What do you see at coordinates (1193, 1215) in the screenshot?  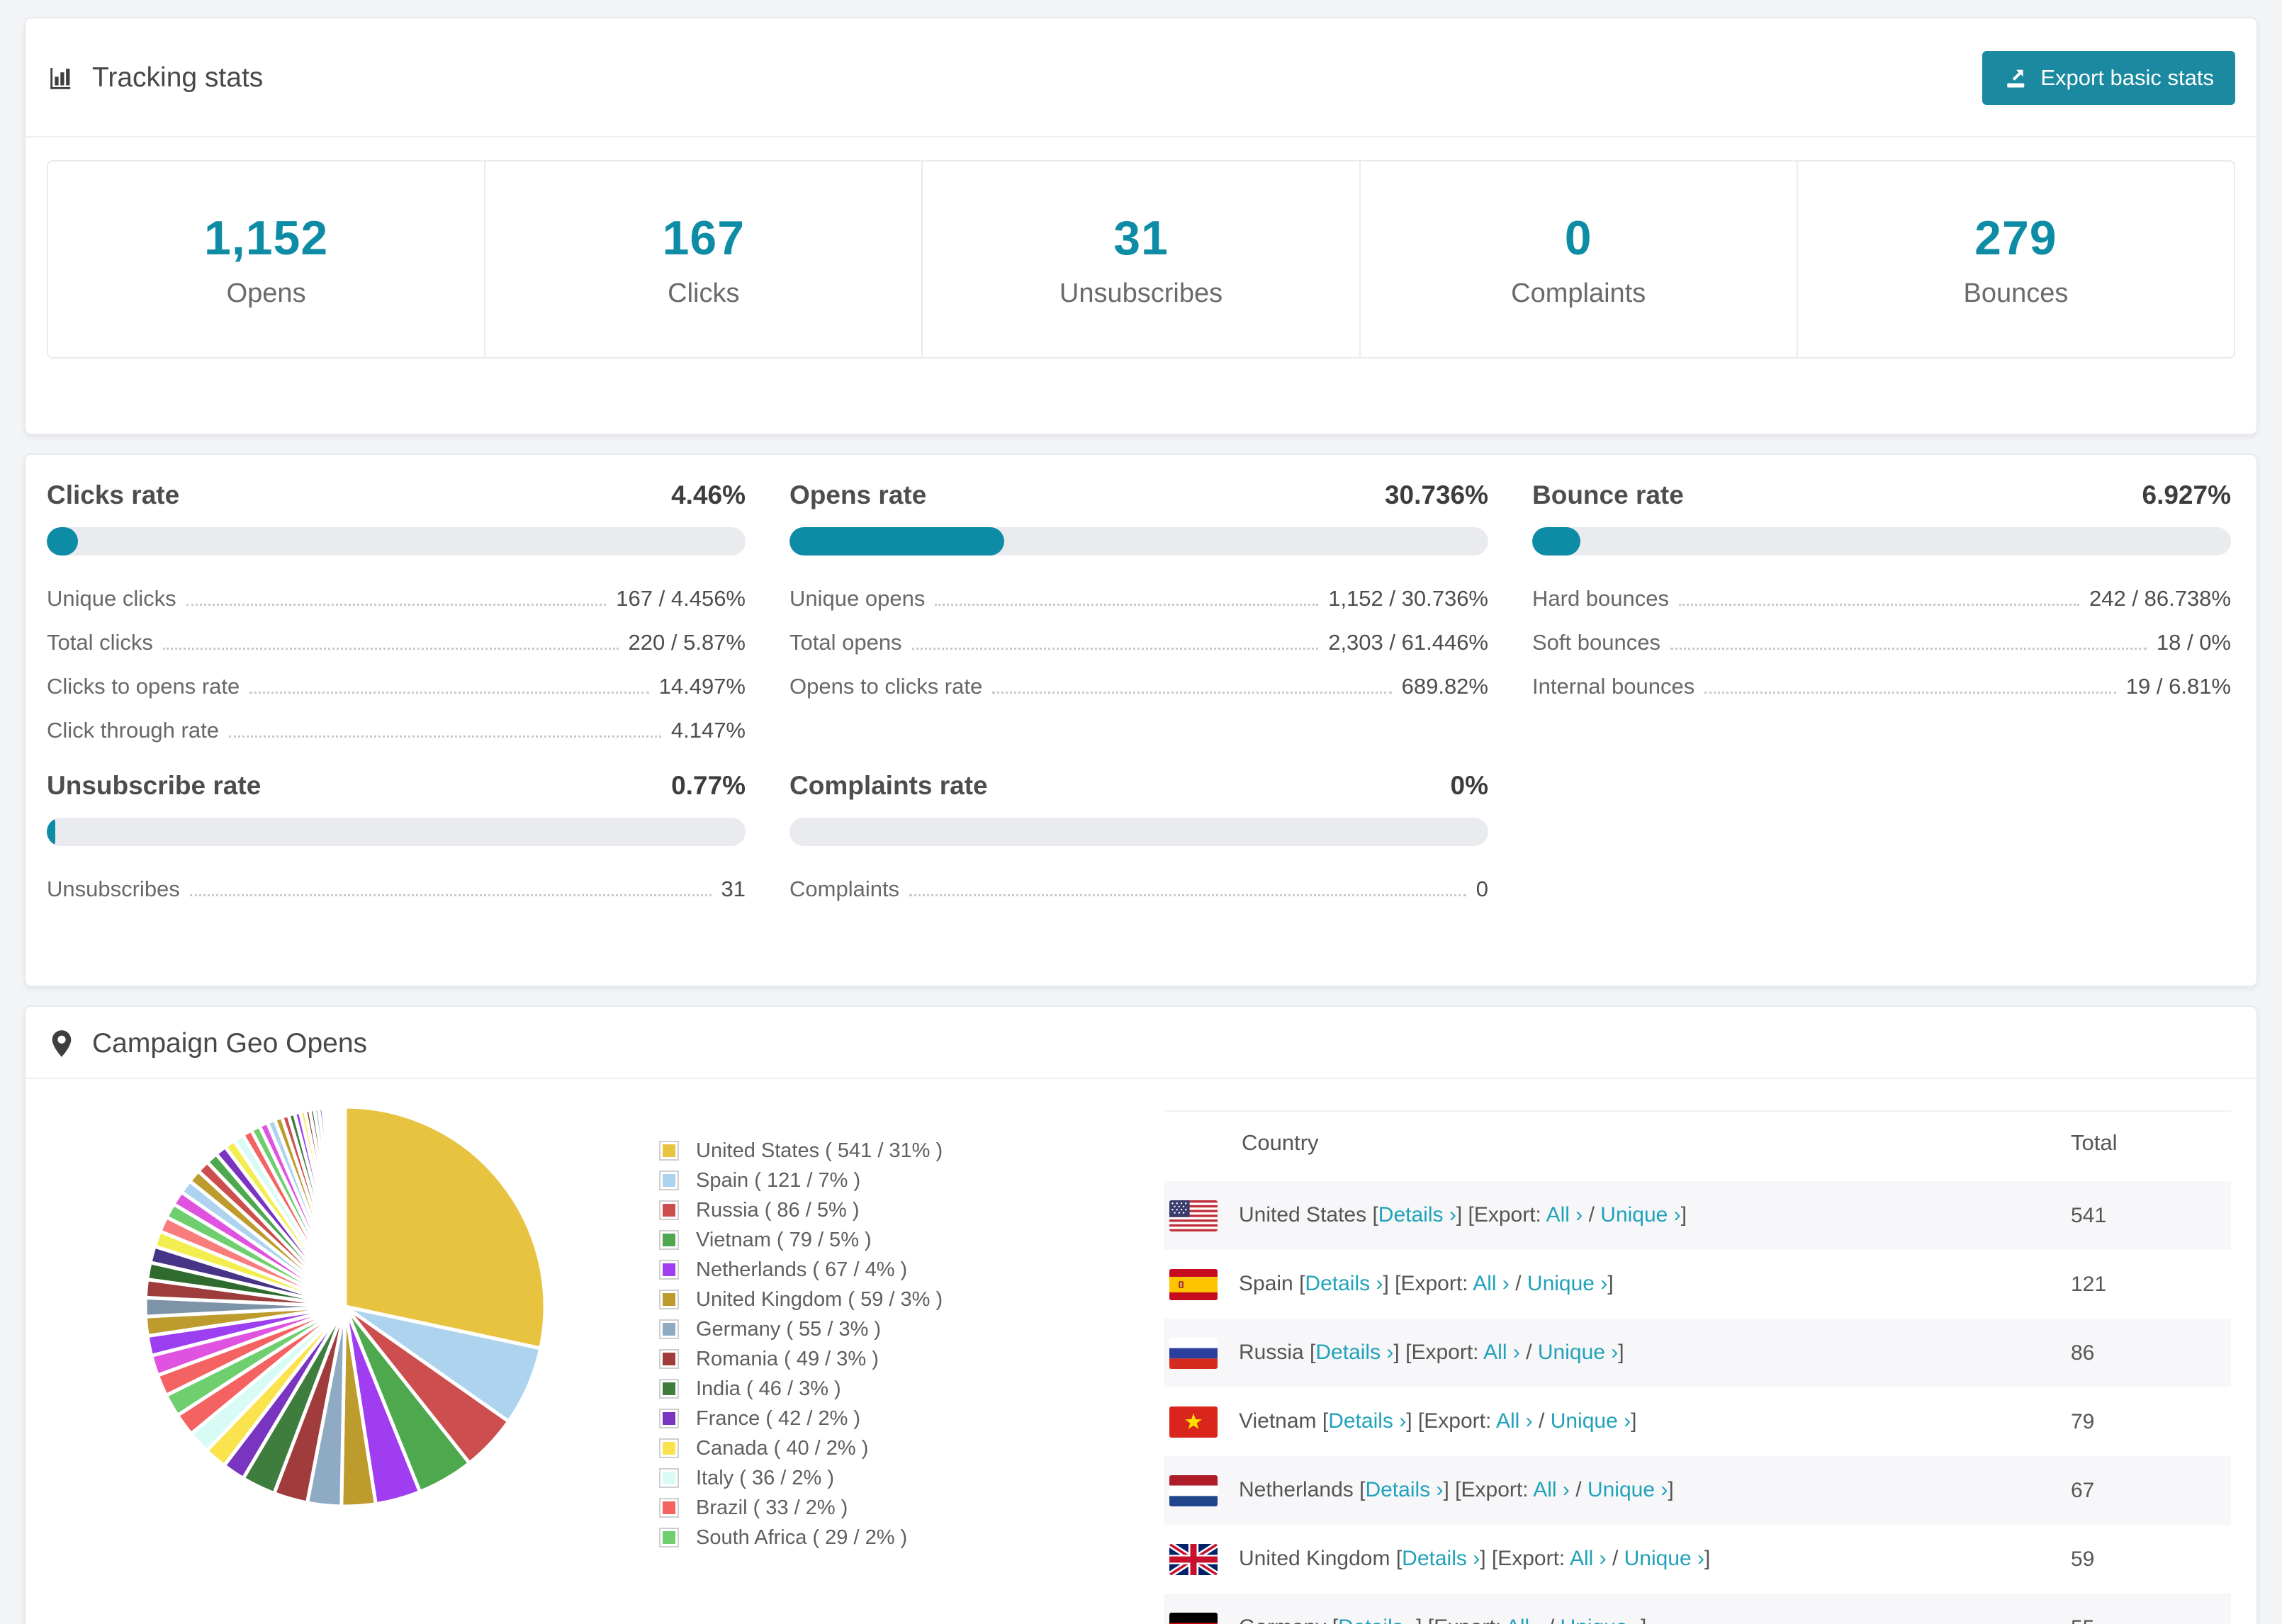 I see `flag-us-icon` at bounding box center [1193, 1215].